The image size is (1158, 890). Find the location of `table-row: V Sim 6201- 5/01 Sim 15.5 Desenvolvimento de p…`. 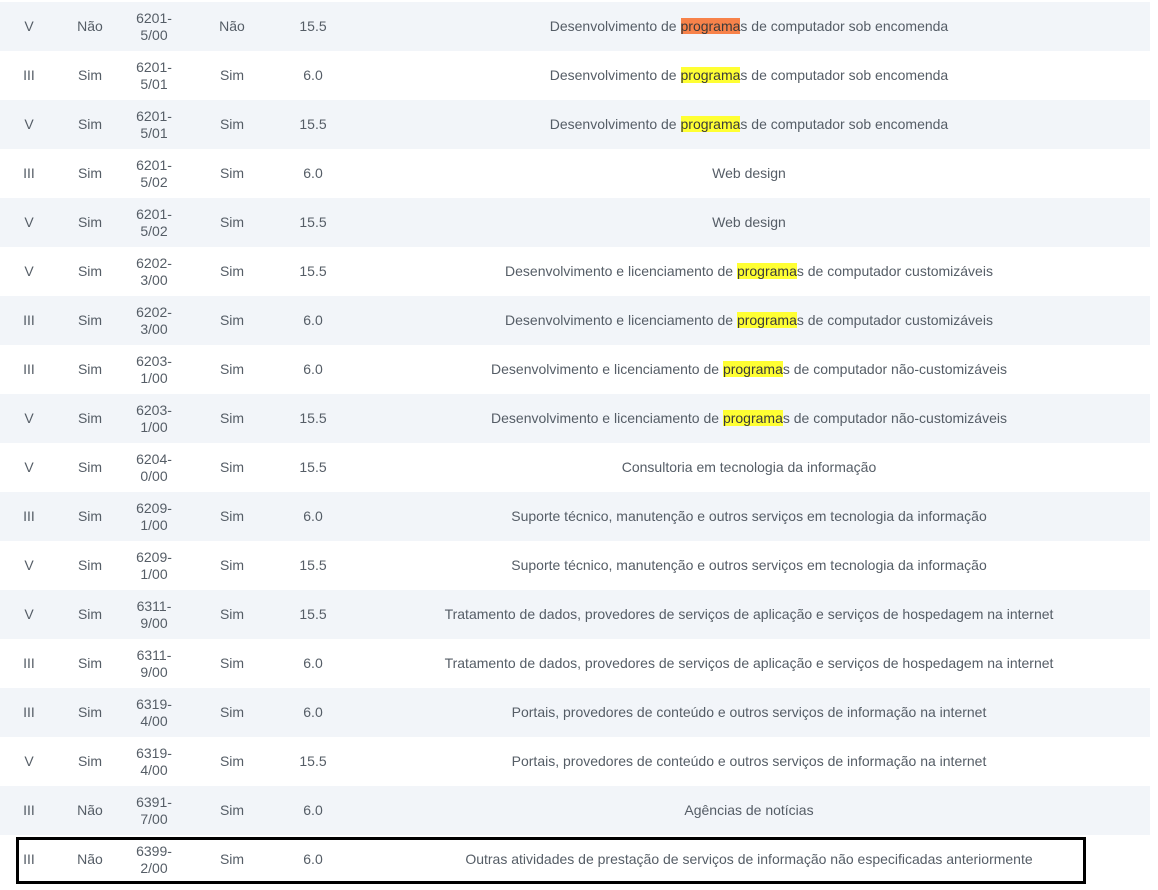

table-row: V Sim 6201- 5/01 Sim 15.5 Desenvolvimento de p… is located at coordinates (575, 124).